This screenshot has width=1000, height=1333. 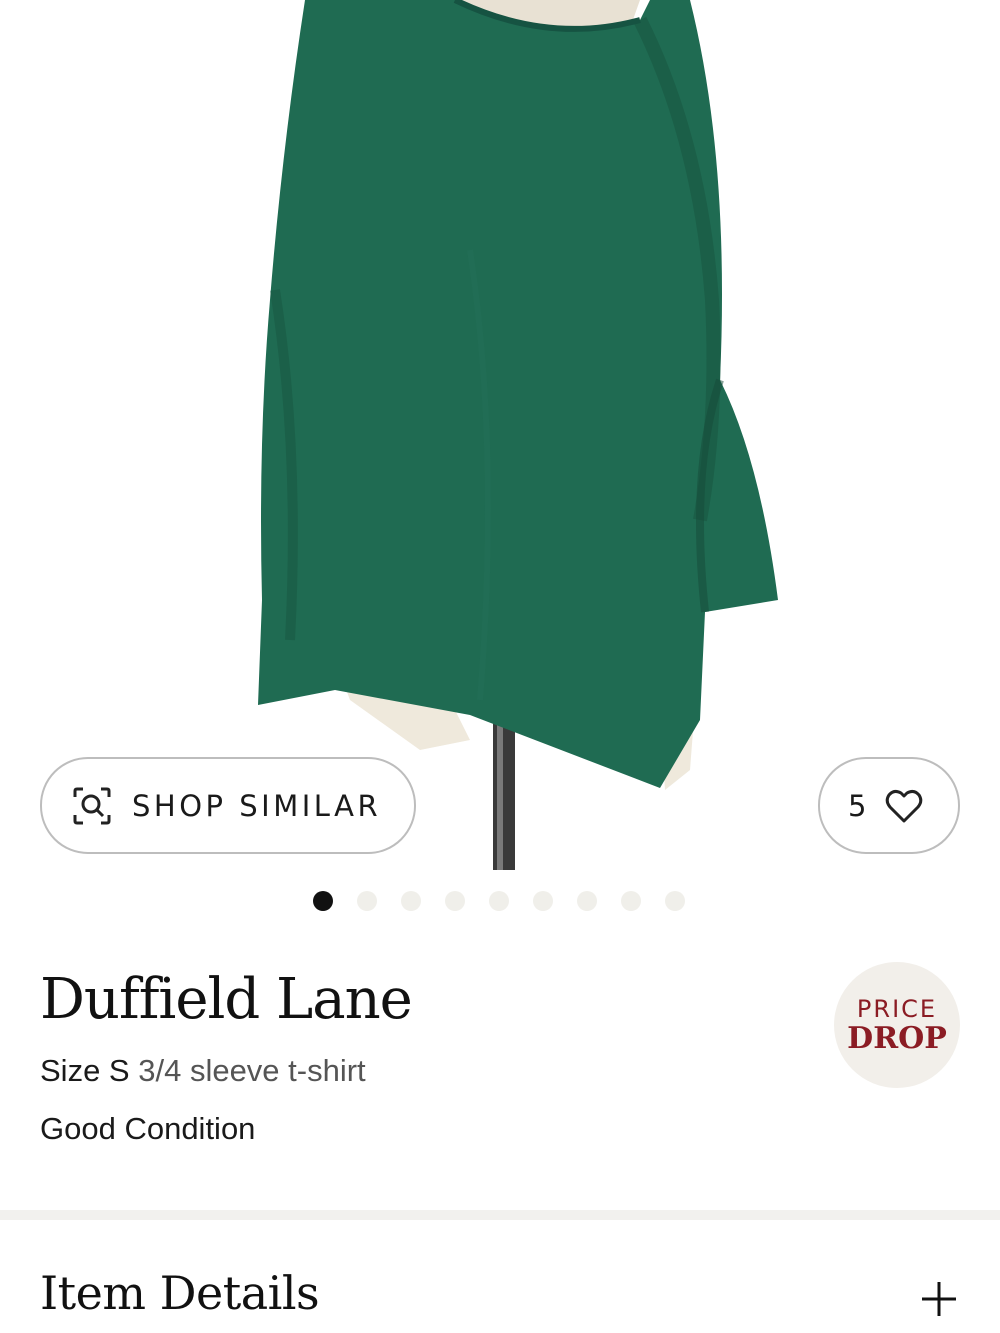 What do you see at coordinates (897, 1038) in the screenshot?
I see `badge-line-2: DROP` at bounding box center [897, 1038].